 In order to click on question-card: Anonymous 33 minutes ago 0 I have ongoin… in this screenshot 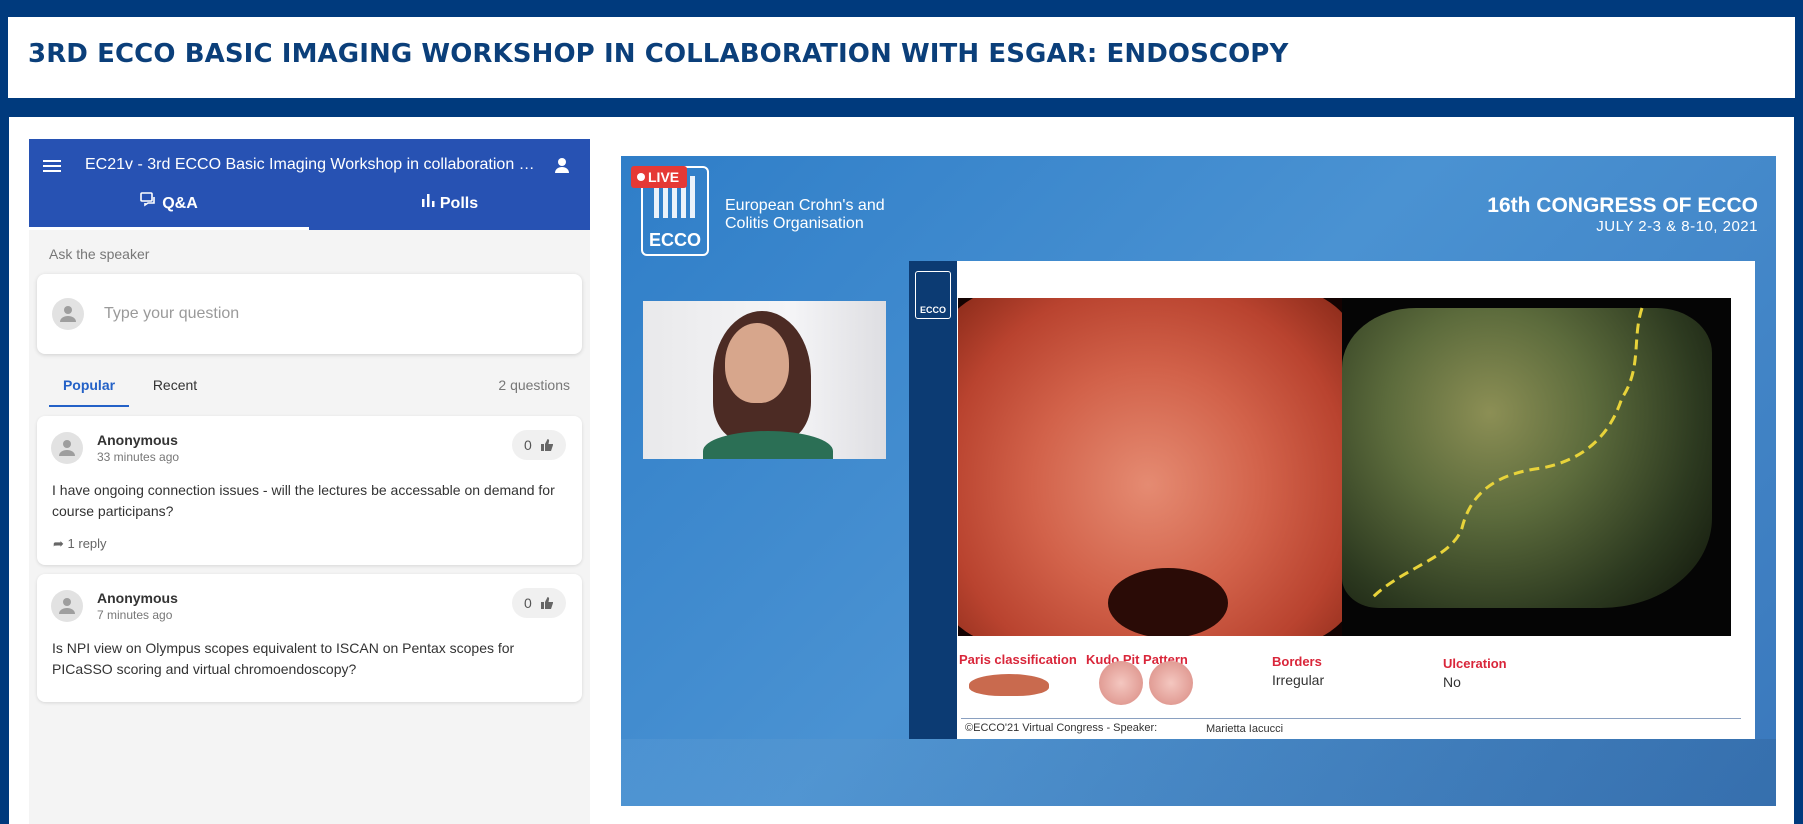, I will do `click(309, 490)`.